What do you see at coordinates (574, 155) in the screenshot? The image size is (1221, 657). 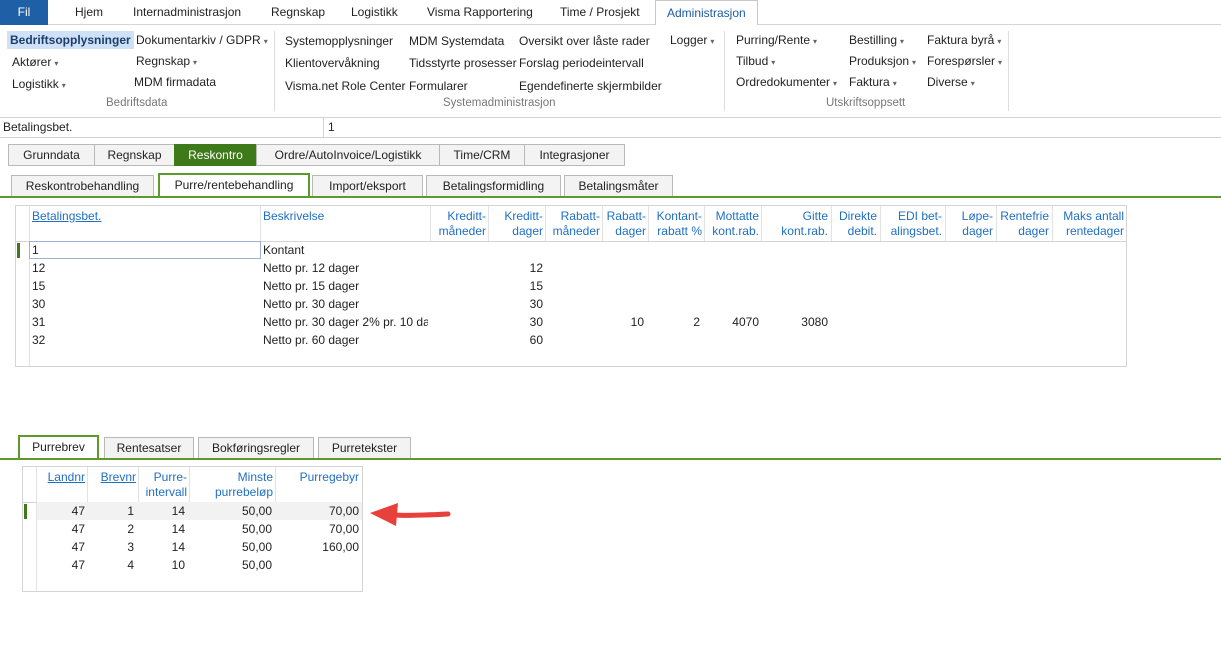 I see `tab-integrasjoner: Integrasjoner` at bounding box center [574, 155].